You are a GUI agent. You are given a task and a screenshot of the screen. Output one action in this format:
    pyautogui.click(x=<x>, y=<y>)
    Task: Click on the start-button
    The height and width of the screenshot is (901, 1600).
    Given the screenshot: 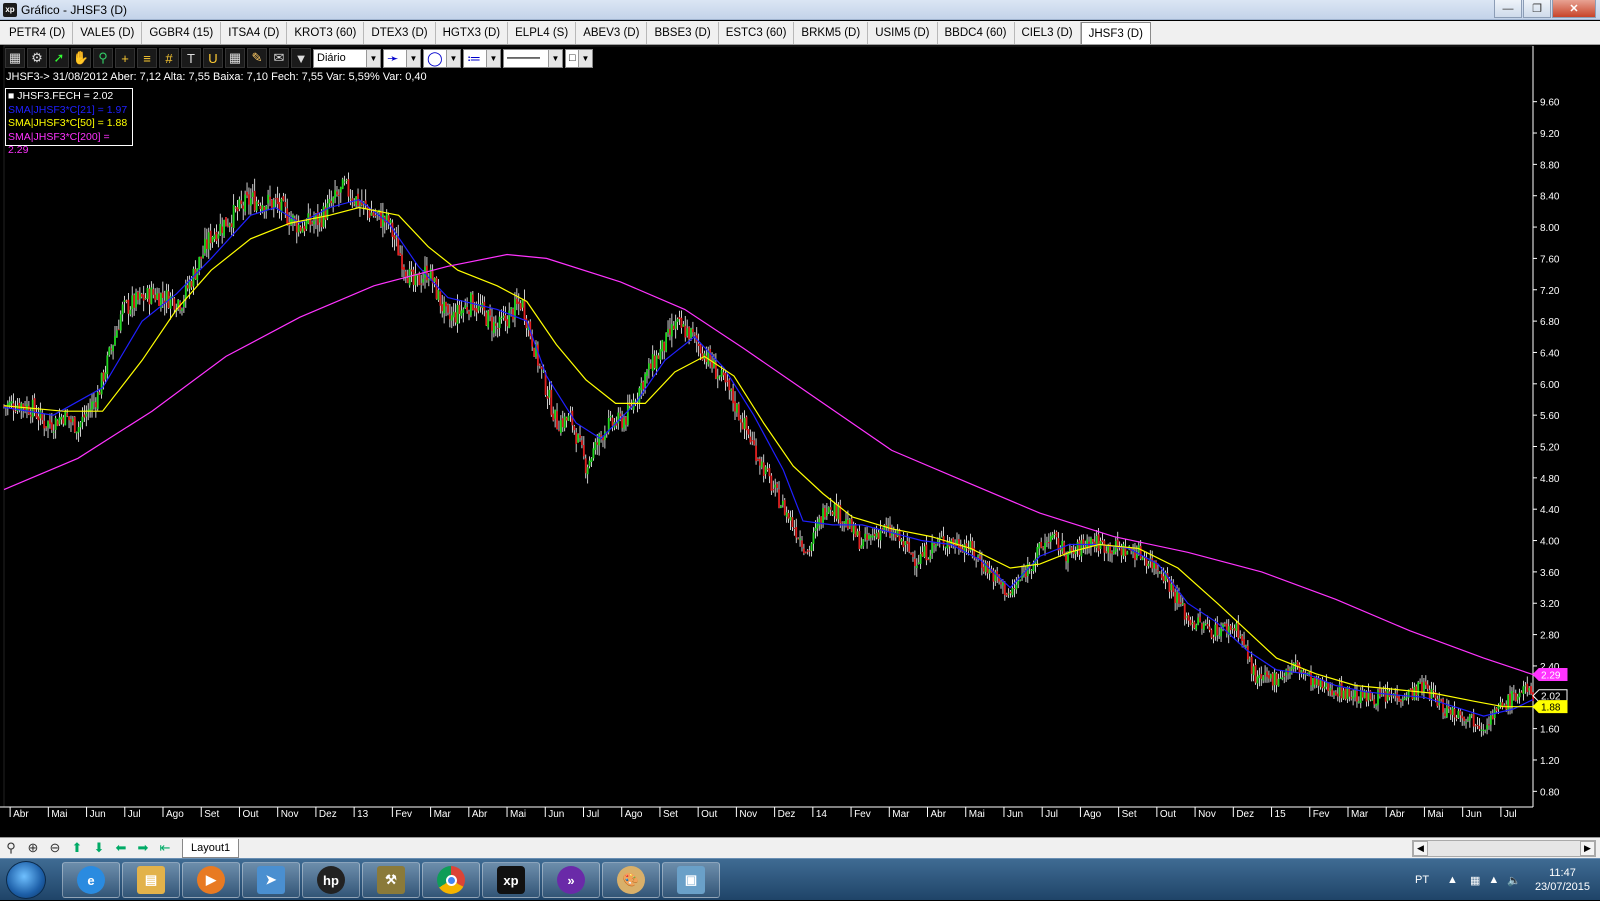 What is the action you would take?
    pyautogui.click(x=26, y=880)
    